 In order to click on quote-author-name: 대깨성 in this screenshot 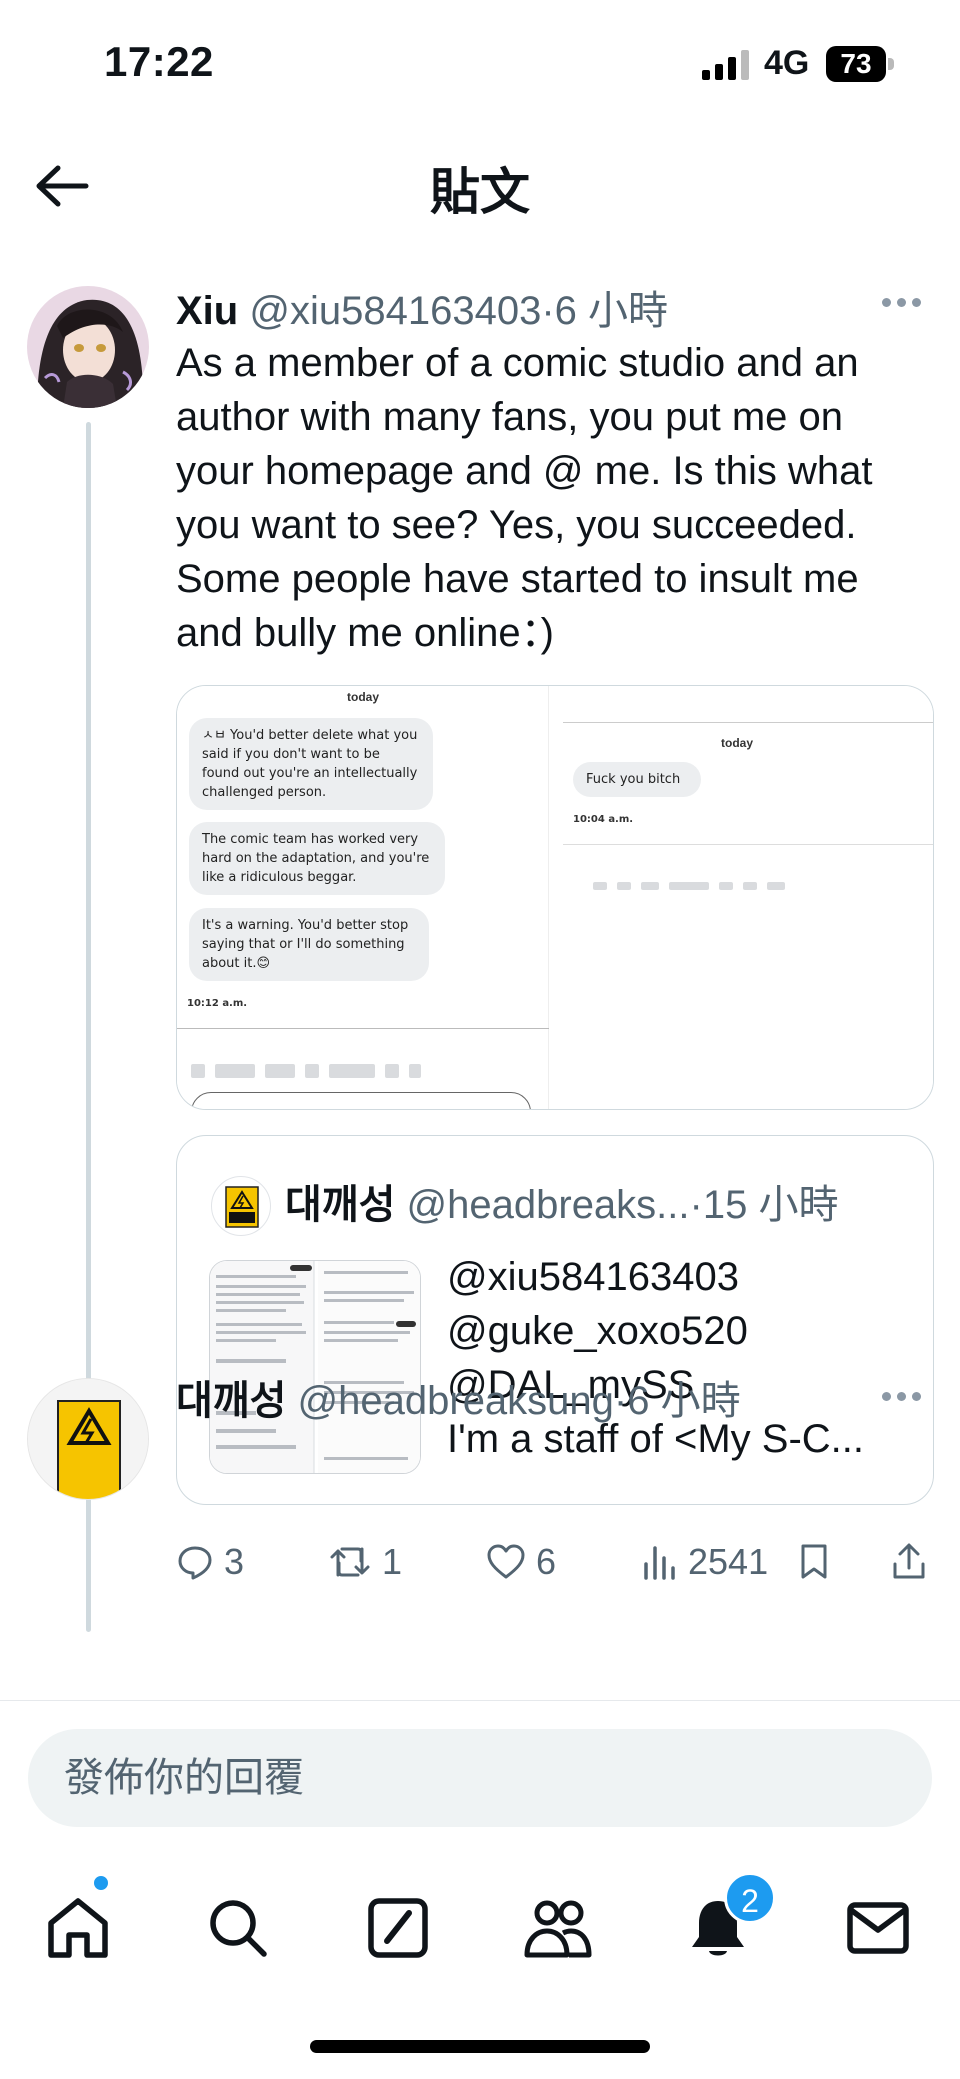, I will do `click(340, 1205)`.